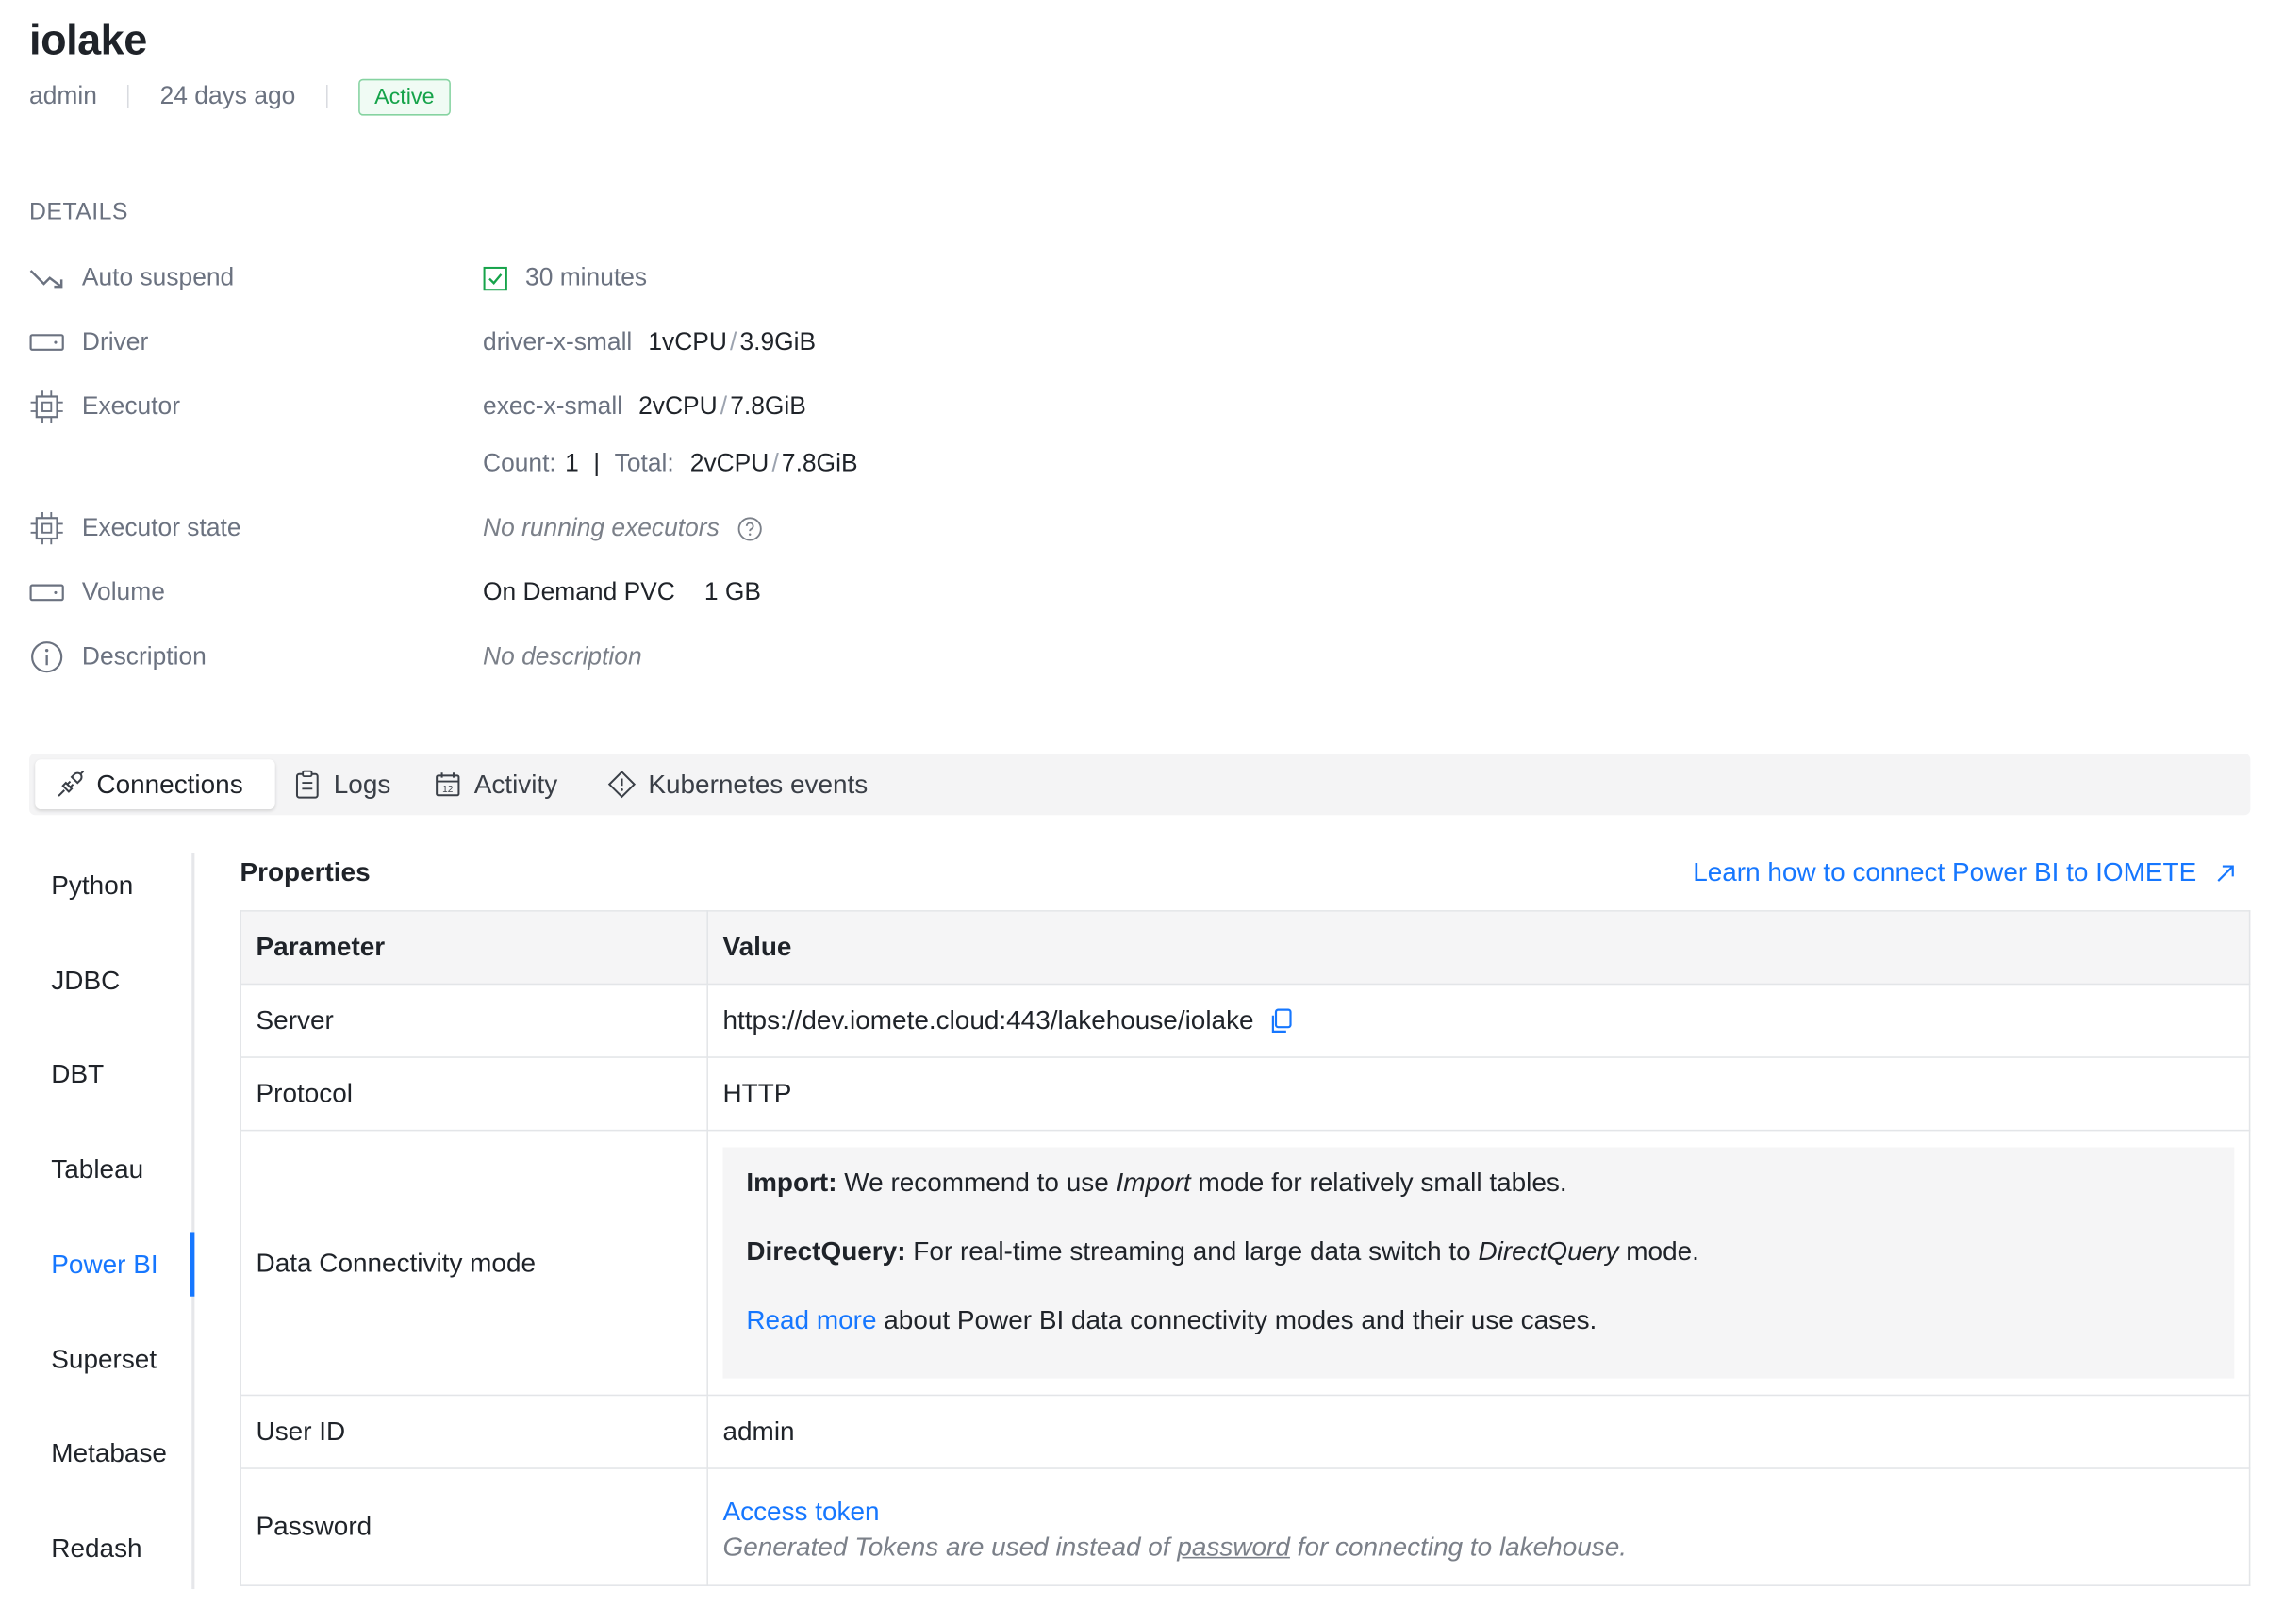 This screenshot has height=1624, width=2284. I want to click on info-icon, so click(46, 656).